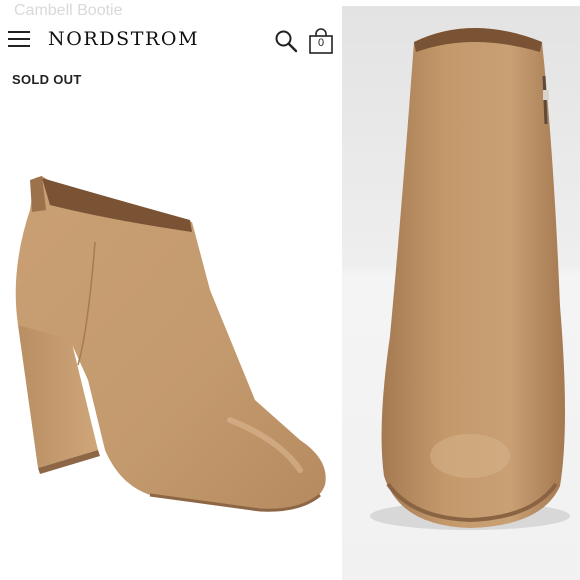 The height and width of the screenshot is (580, 580). Describe the element at coordinates (123, 39) in the screenshot. I see `brand-logo: NORDSTROM` at that location.